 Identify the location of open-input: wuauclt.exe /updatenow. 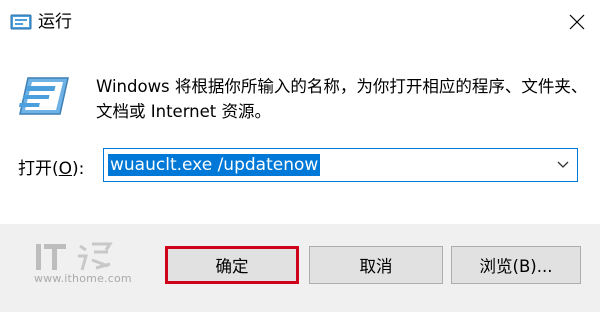
(214, 165).